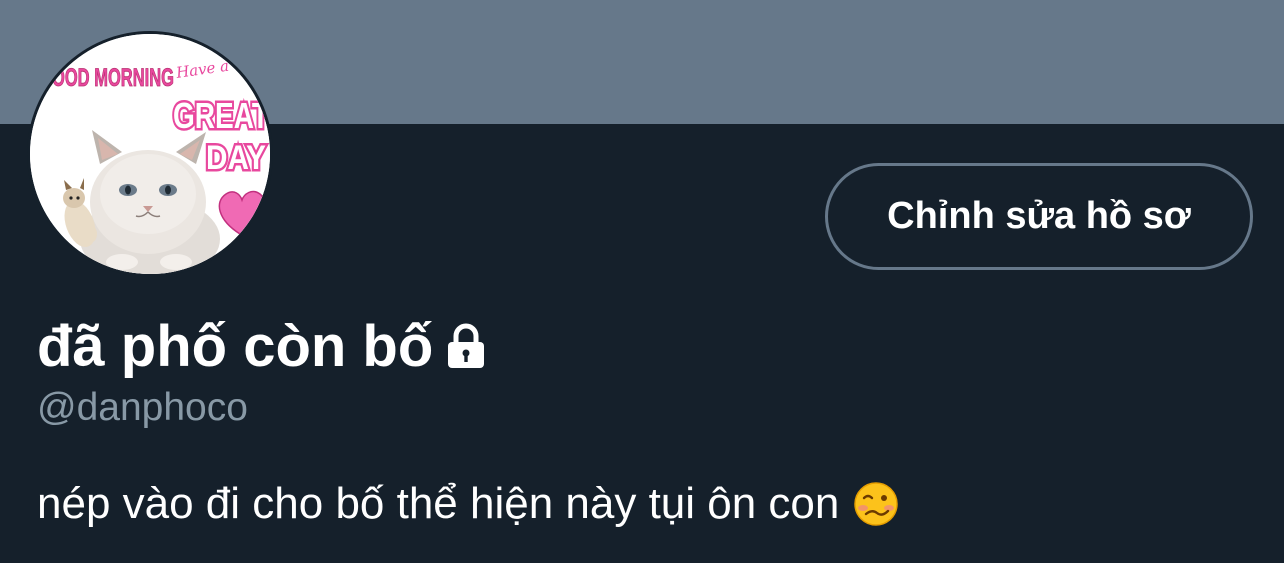 This screenshot has width=1284, height=563. What do you see at coordinates (142, 407) in the screenshot?
I see `profile-handle: @danphoco` at bounding box center [142, 407].